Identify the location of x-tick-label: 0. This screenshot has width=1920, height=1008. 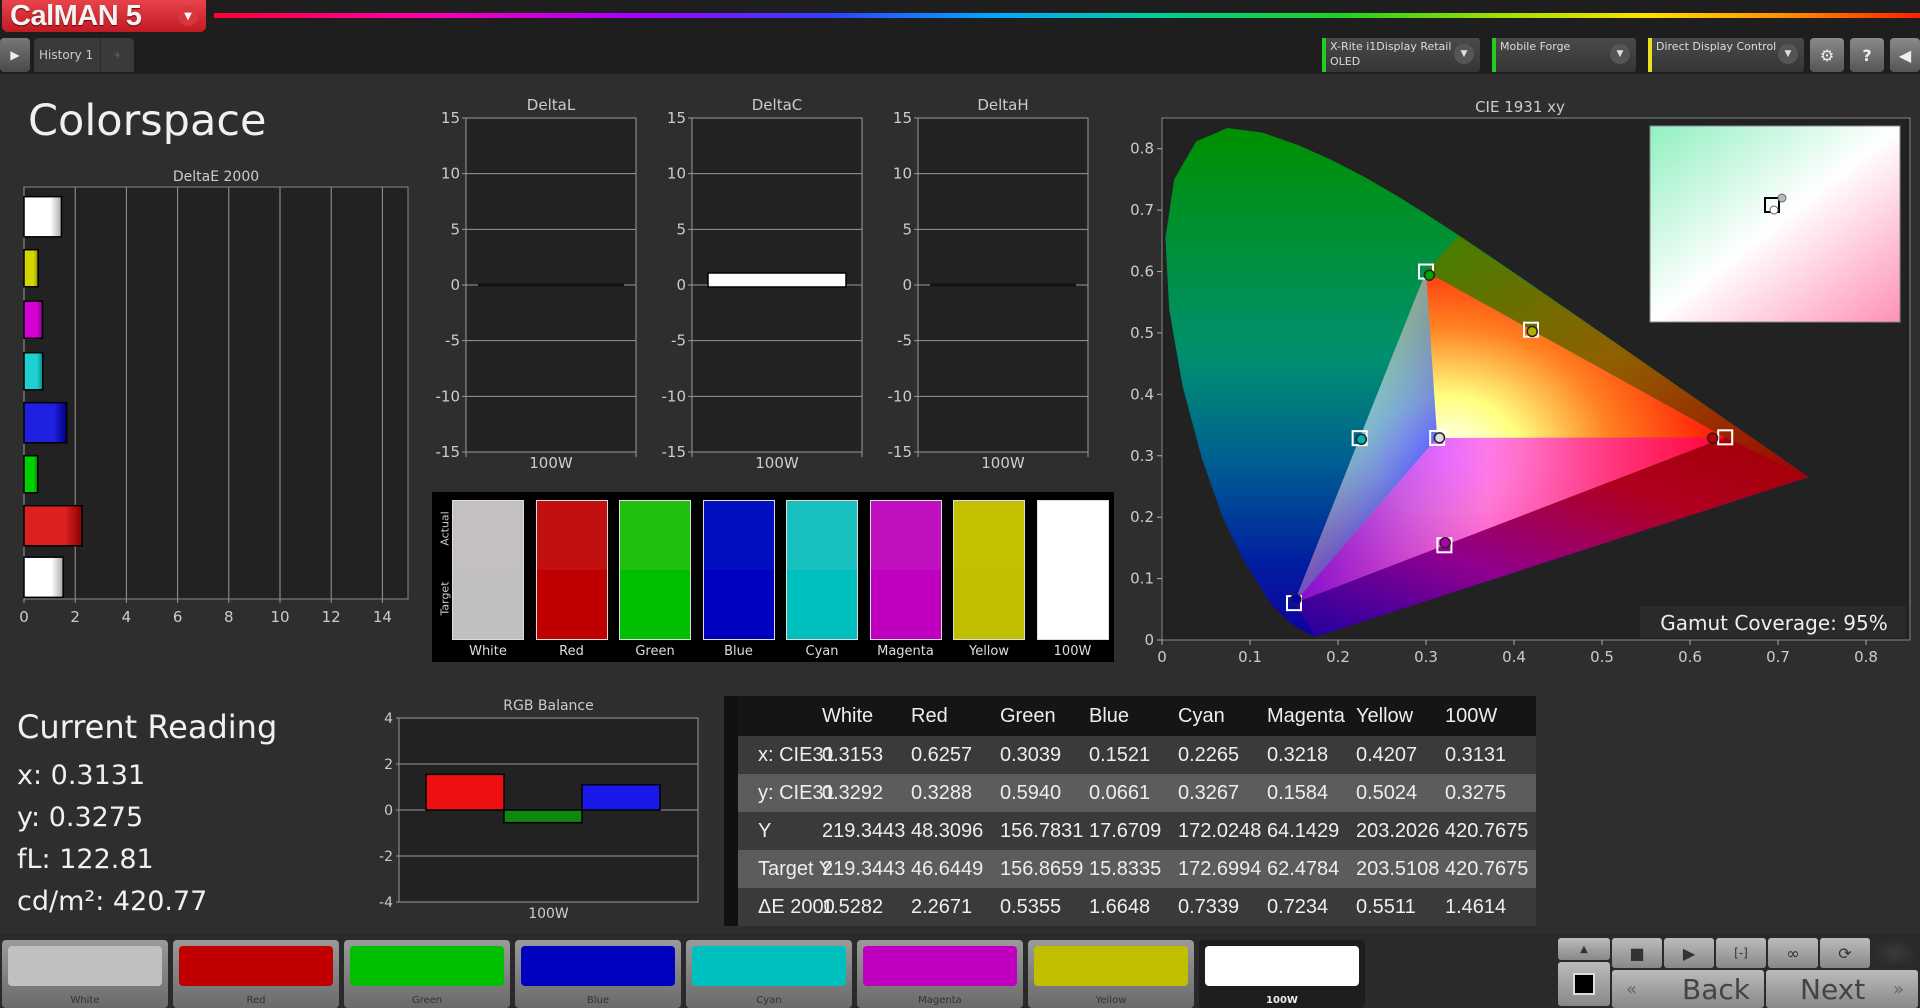
(24, 617).